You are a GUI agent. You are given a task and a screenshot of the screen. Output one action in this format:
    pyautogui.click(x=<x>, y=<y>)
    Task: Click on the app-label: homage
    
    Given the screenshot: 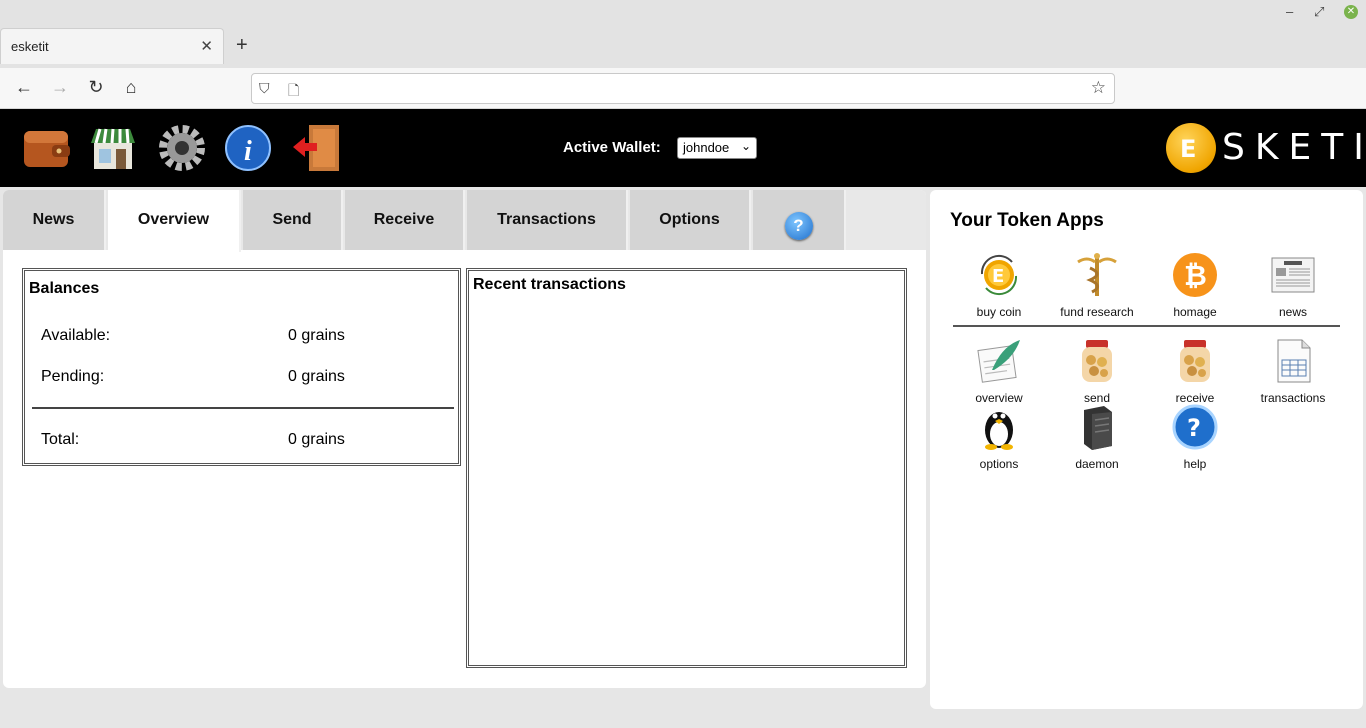 What is the action you would take?
    pyautogui.click(x=1195, y=312)
    